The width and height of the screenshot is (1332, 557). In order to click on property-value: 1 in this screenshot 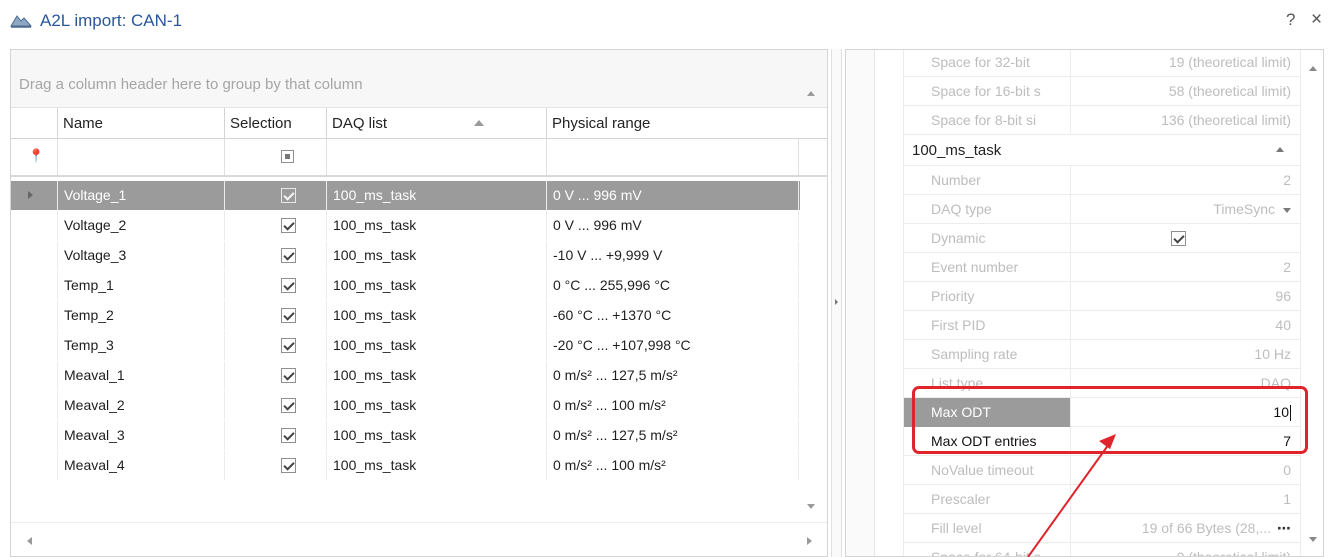, I will do `click(1185, 499)`.